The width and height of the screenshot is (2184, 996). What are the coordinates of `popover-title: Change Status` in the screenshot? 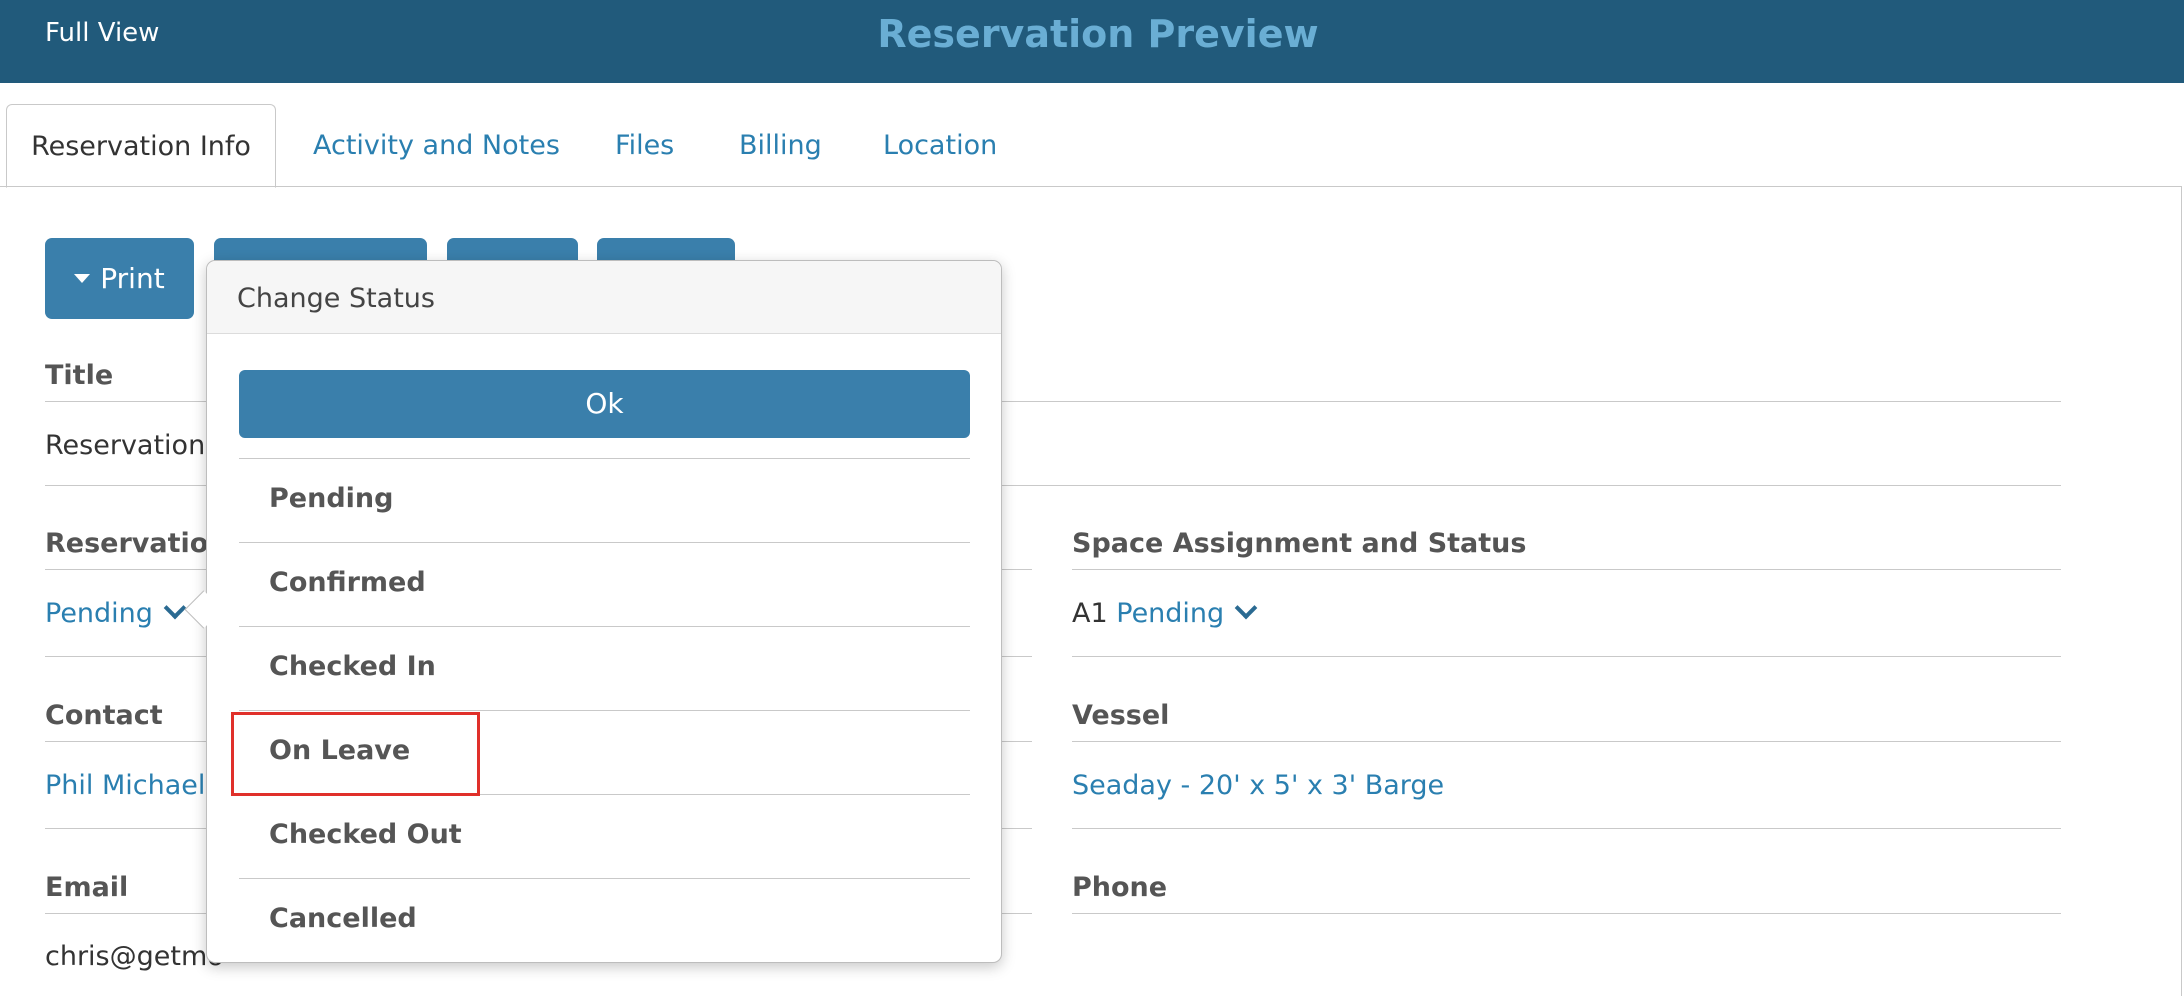 It's located at (336, 298).